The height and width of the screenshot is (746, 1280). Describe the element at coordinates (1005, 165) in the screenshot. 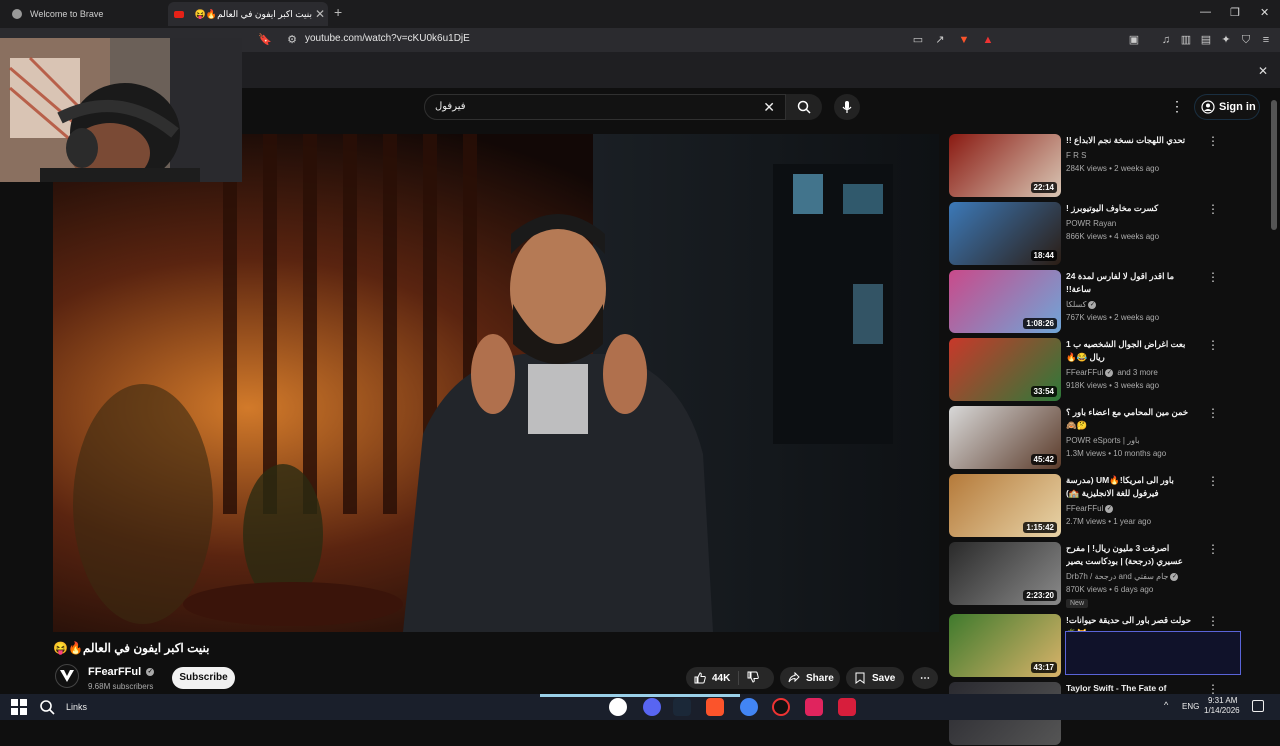

I see `video-thumbnail: 22:14` at that location.